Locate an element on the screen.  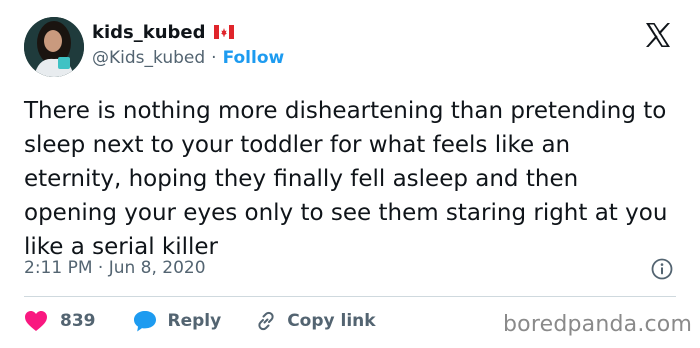
heart-icon is located at coordinates (36, 321).